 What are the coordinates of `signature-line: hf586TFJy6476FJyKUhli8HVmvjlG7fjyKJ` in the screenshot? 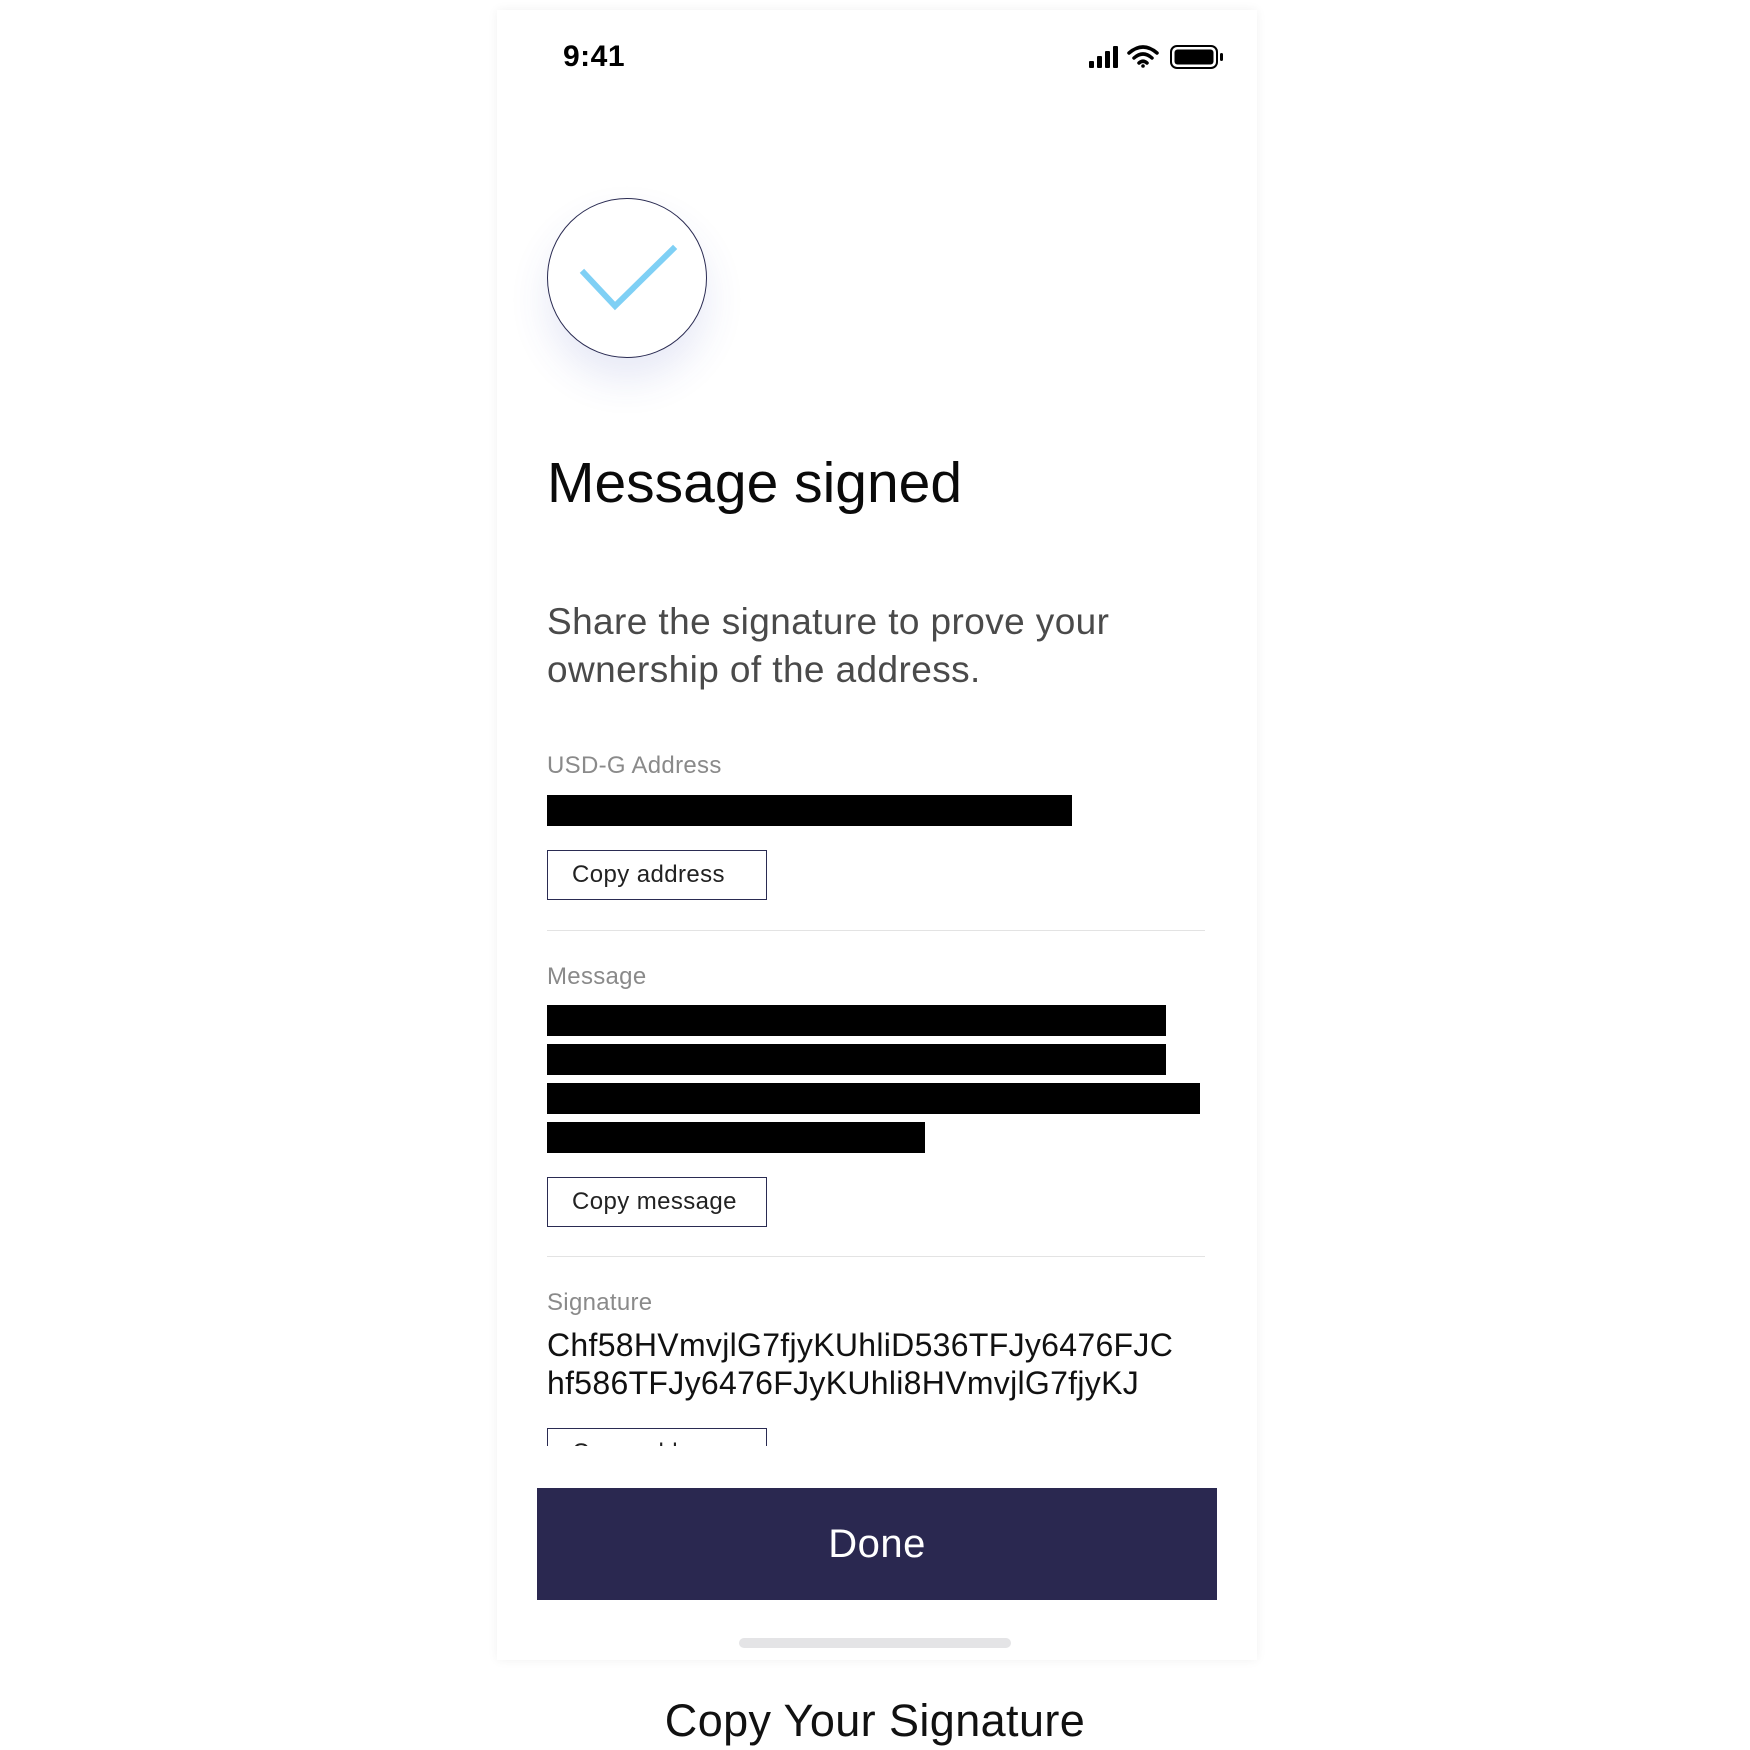 It's located at (843, 1383).